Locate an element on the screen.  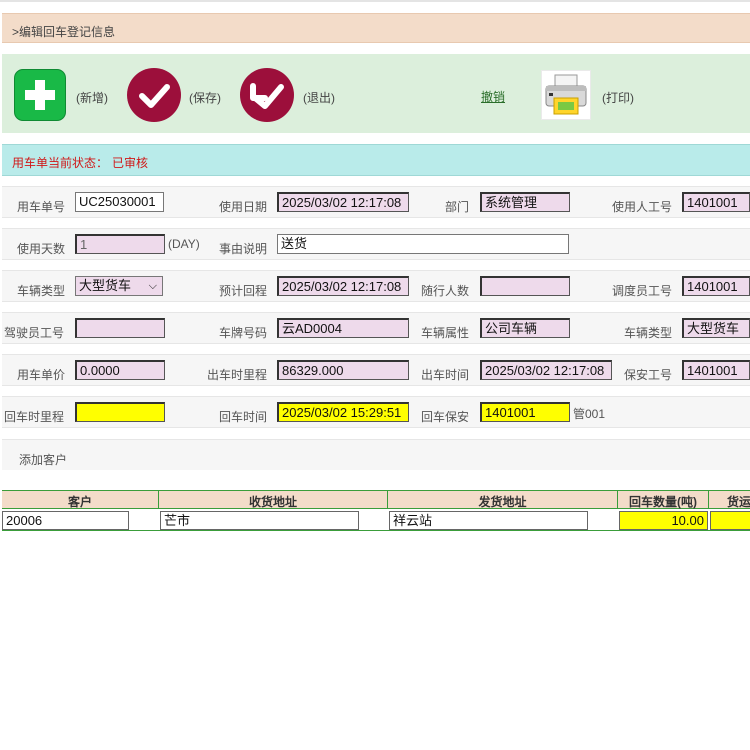
add-button is located at coordinates (40, 95).